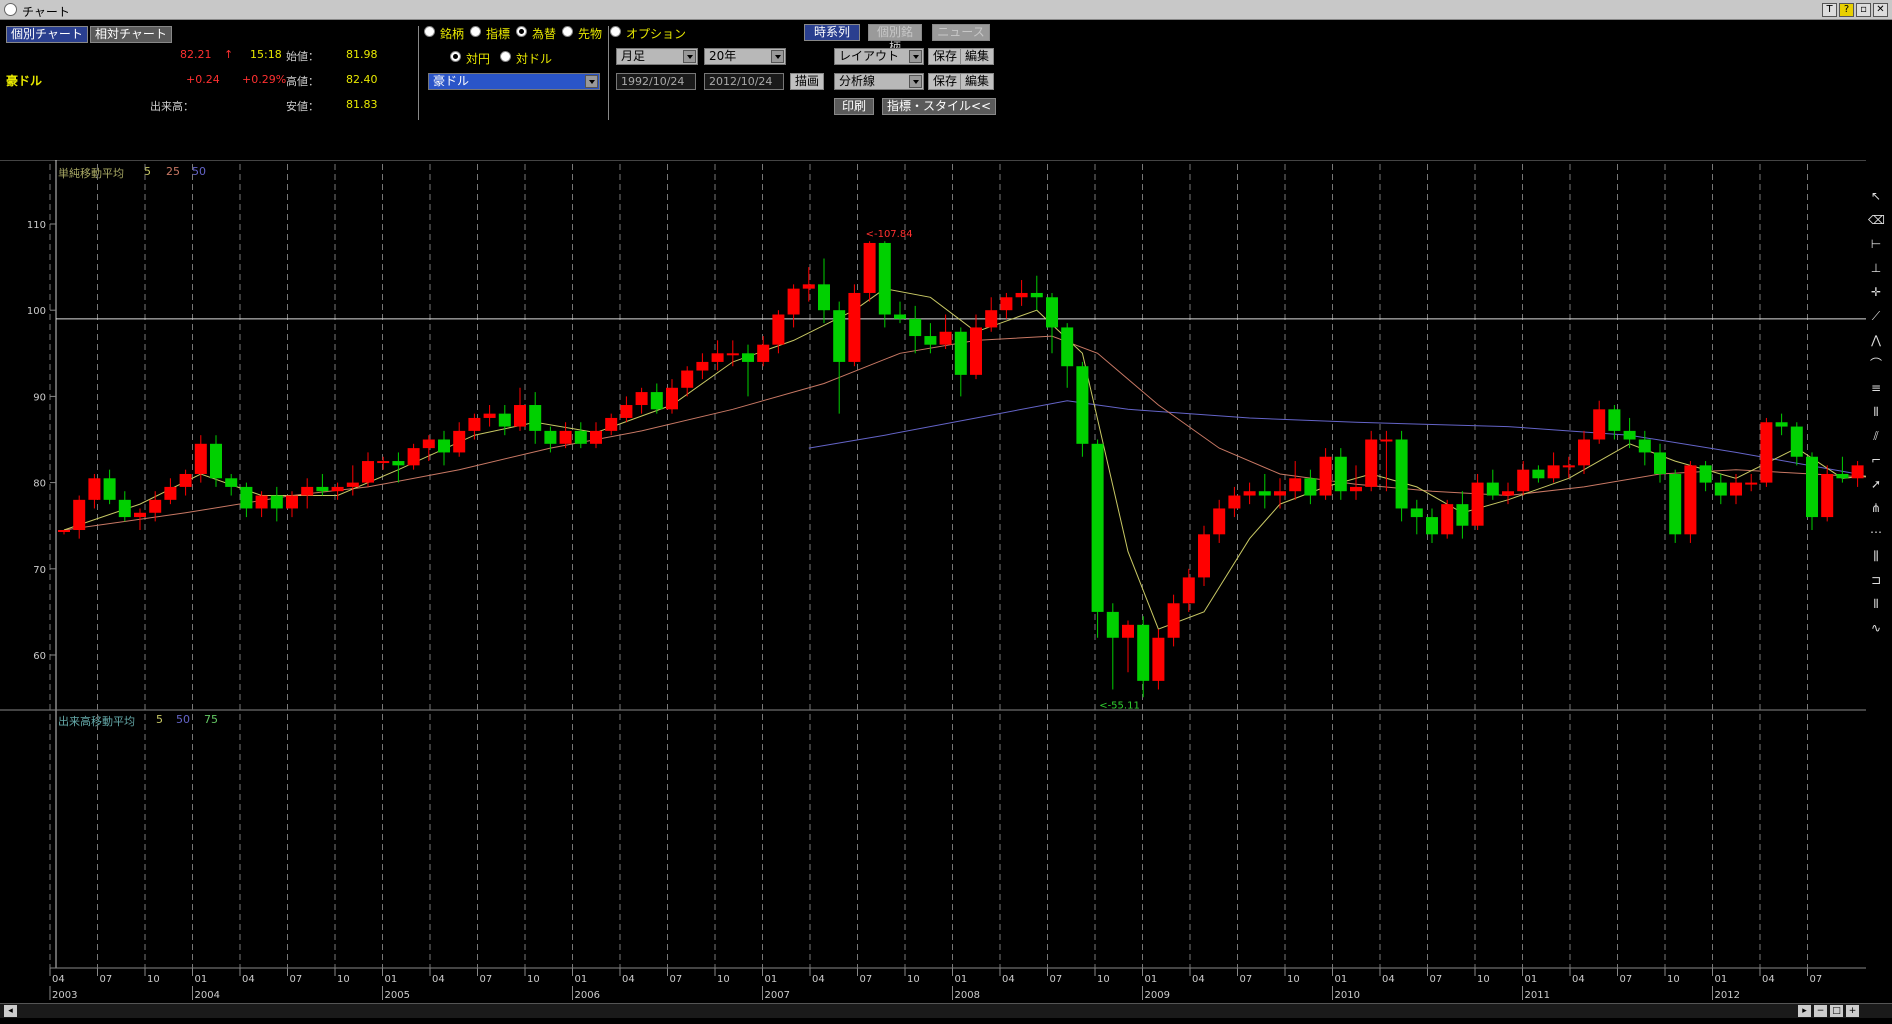 This screenshot has height=1024, width=1892. What do you see at coordinates (832, 32) in the screenshot?
I see `timeseries-button: 時系列` at bounding box center [832, 32].